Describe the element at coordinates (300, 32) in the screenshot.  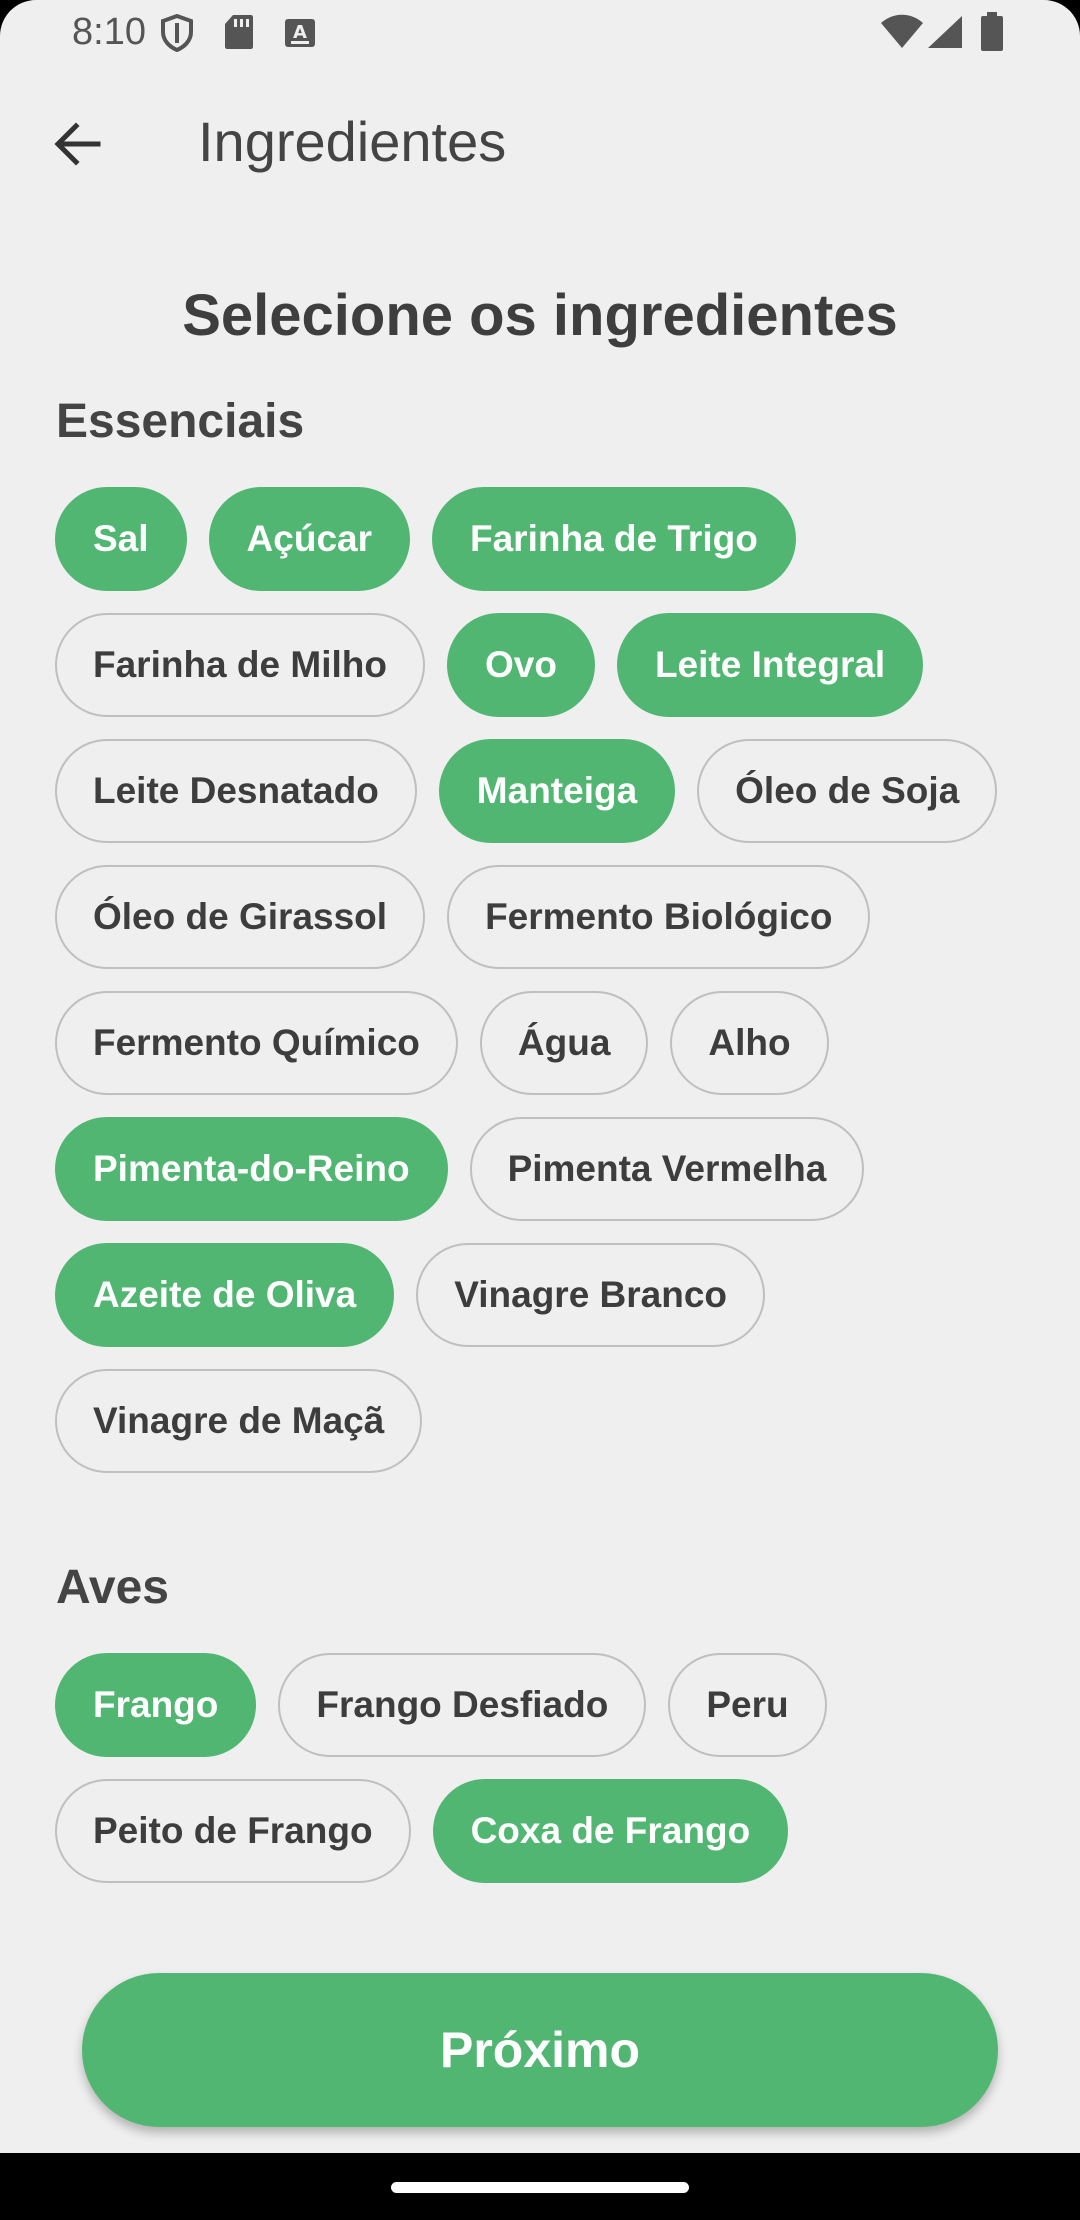
I see `svg-text: A` at that location.